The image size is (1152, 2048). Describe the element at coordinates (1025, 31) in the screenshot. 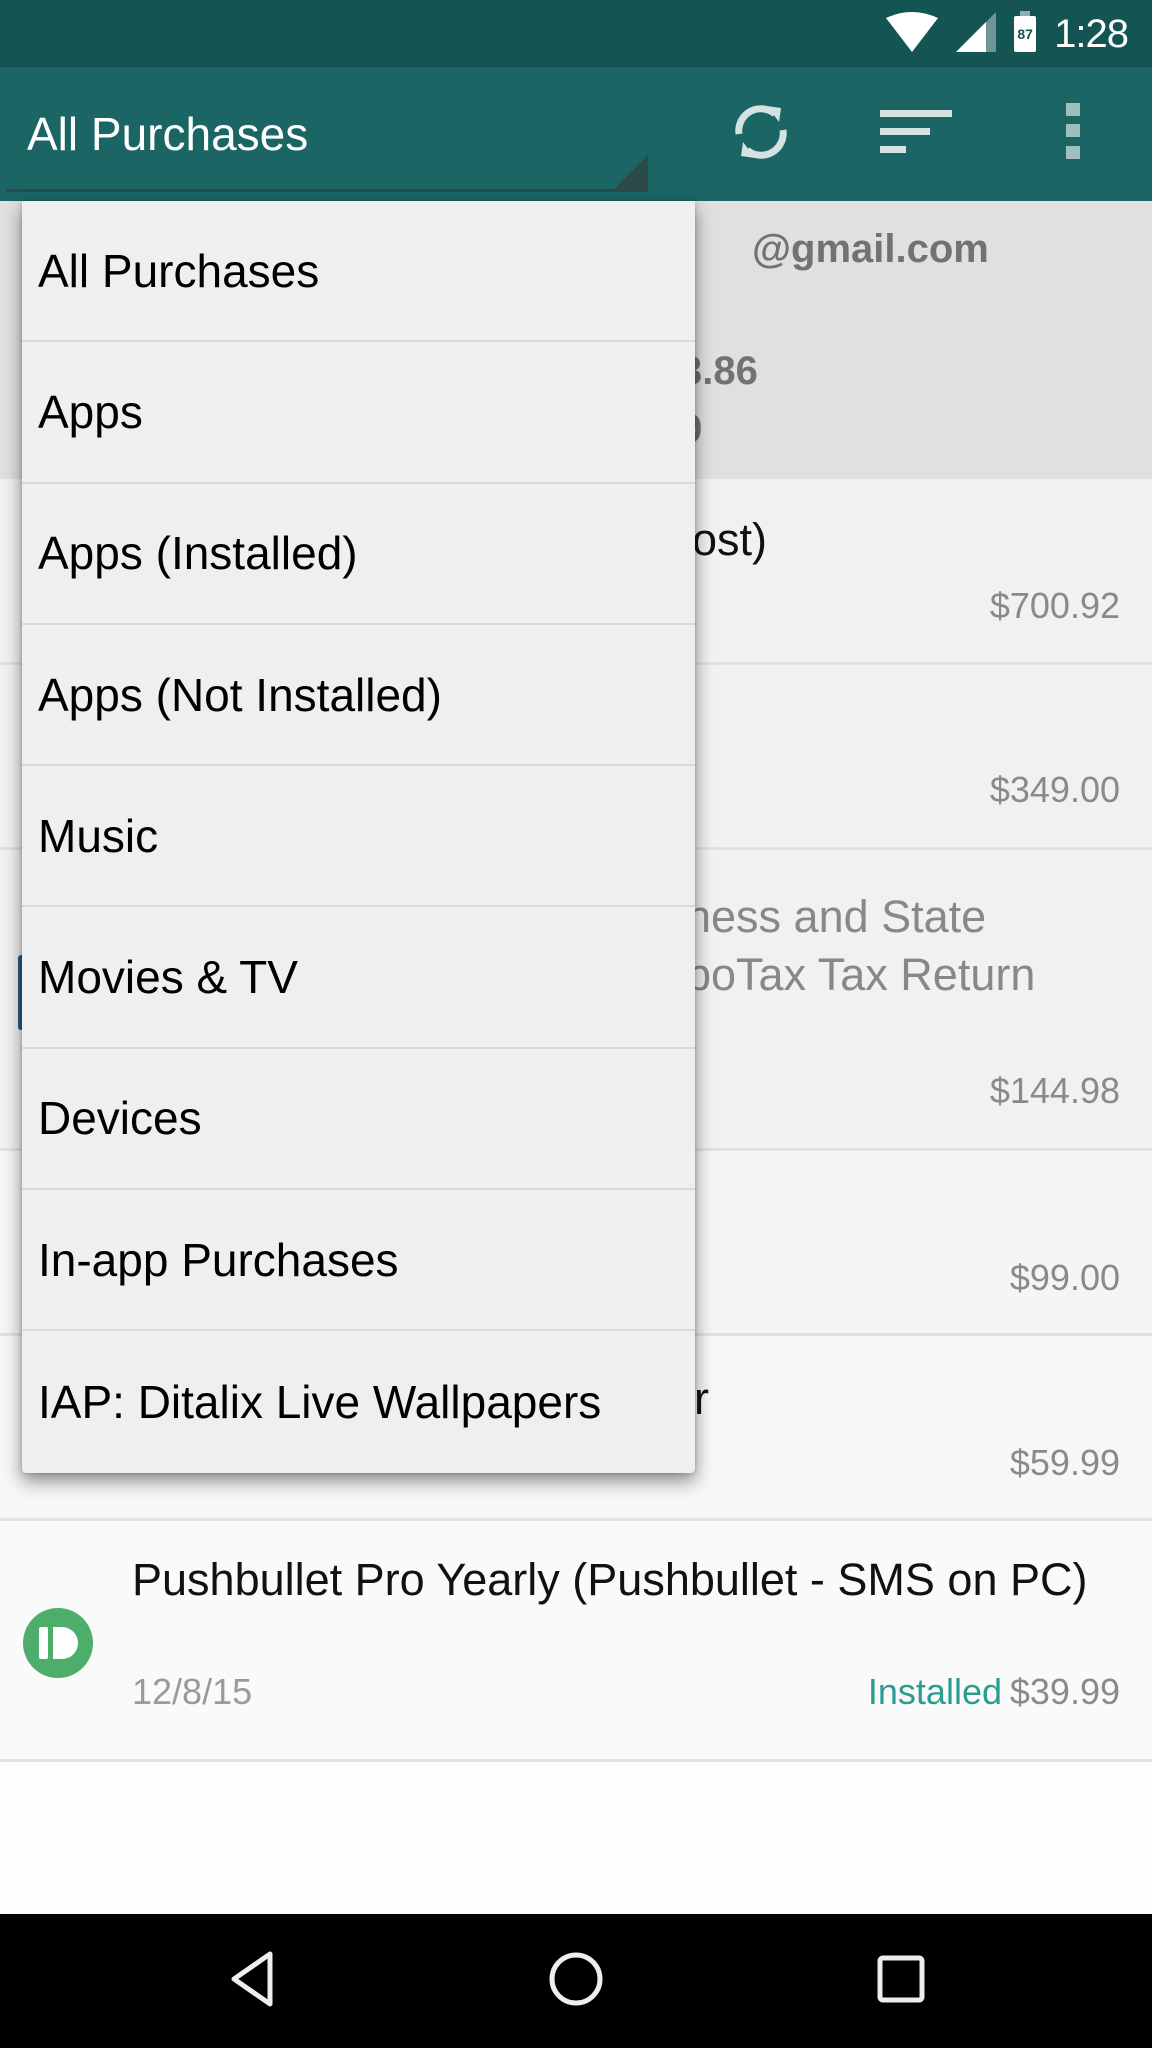

I see `battery-icon: 87` at that location.